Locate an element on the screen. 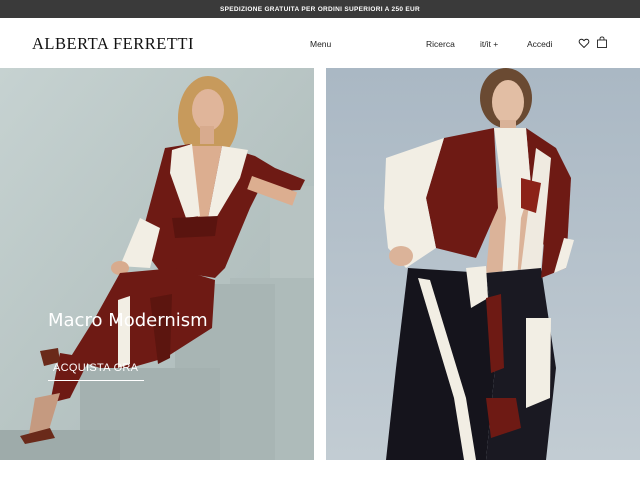  hero-title: Macro Modernism is located at coordinates (128, 320).